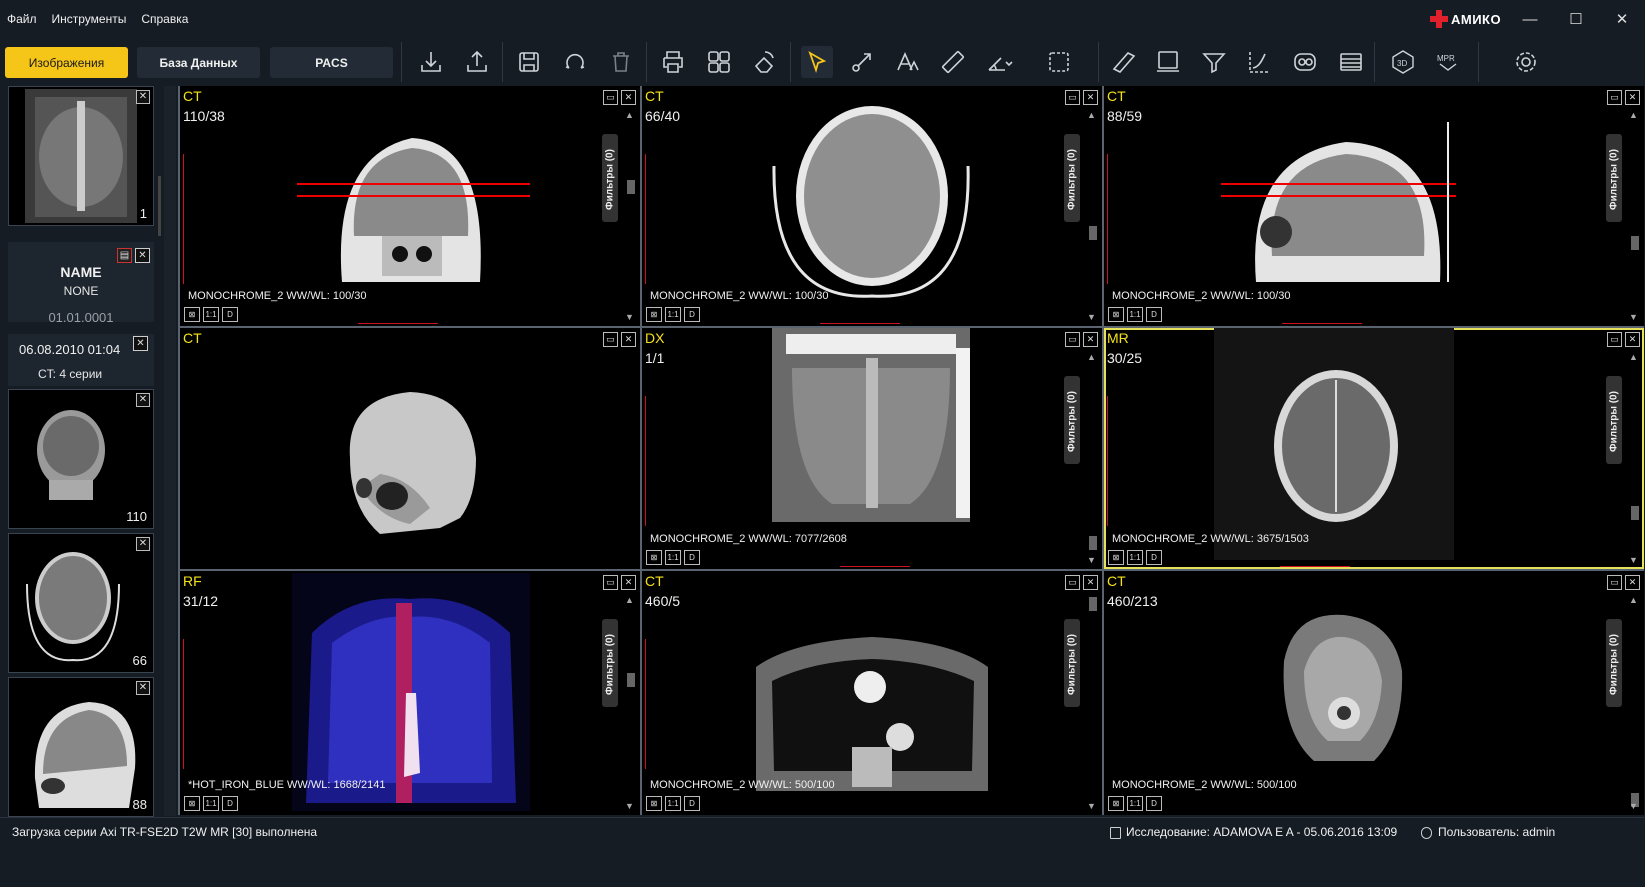  What do you see at coordinates (1061, 62) in the screenshot?
I see `selection-icon` at bounding box center [1061, 62].